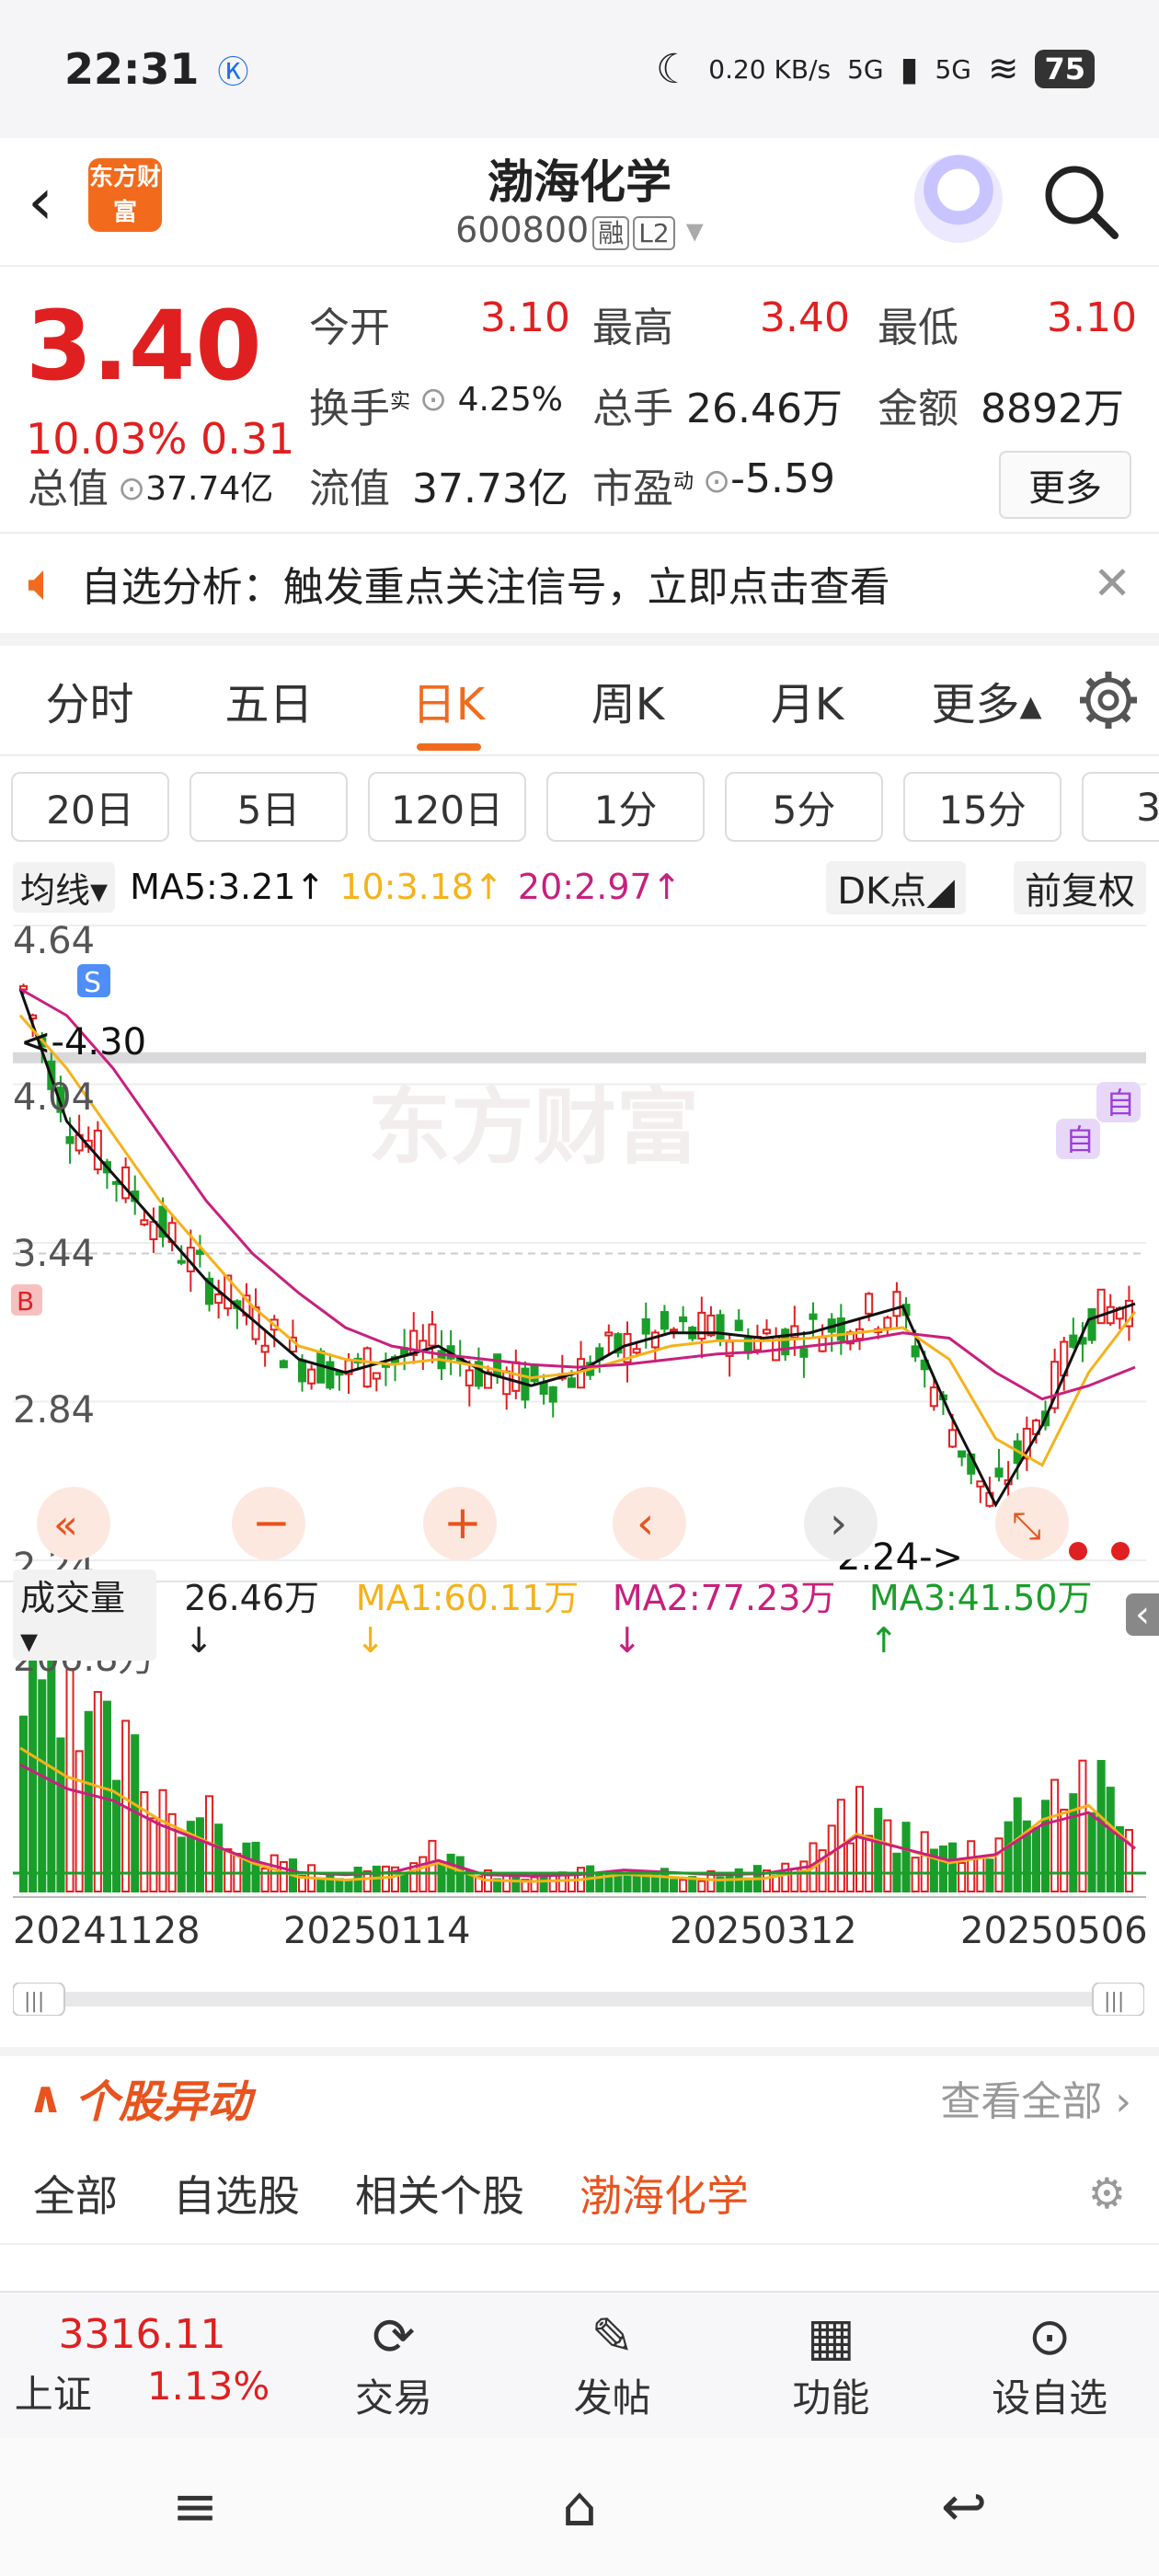 The image size is (1159, 2576). What do you see at coordinates (576, 1772) in the screenshot?
I see `volume-bars-group` at bounding box center [576, 1772].